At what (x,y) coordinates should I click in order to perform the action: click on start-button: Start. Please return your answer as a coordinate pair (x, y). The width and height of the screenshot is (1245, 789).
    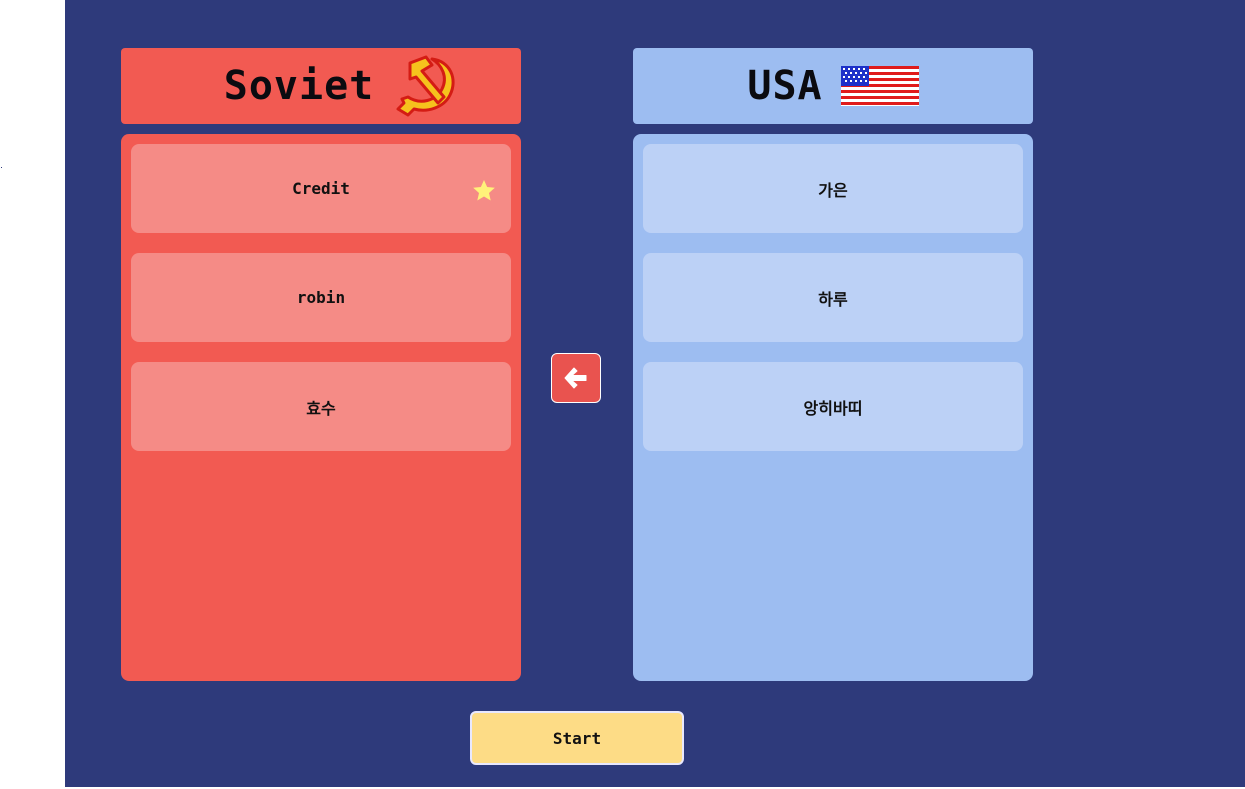
    Looking at the image, I should click on (577, 738).